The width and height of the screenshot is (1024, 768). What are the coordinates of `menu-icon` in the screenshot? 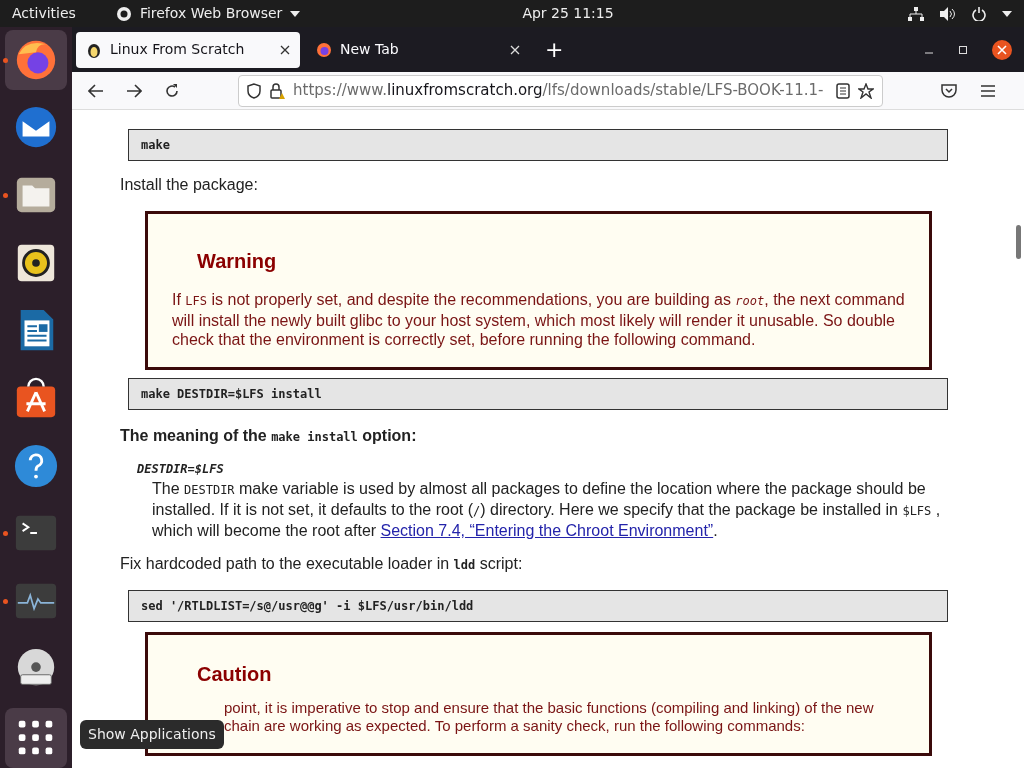 It's located at (988, 90).